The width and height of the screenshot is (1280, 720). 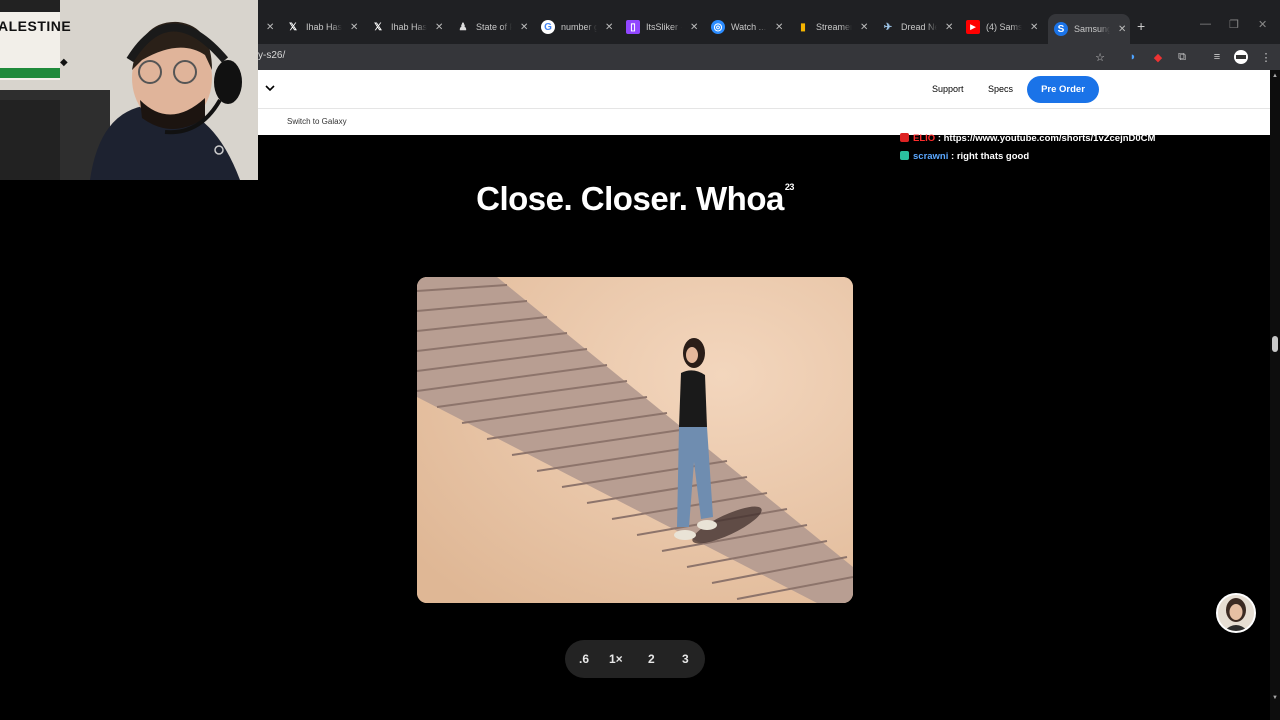 I want to click on zoom-selector: .6 1× 2 3, so click(x=635, y=659).